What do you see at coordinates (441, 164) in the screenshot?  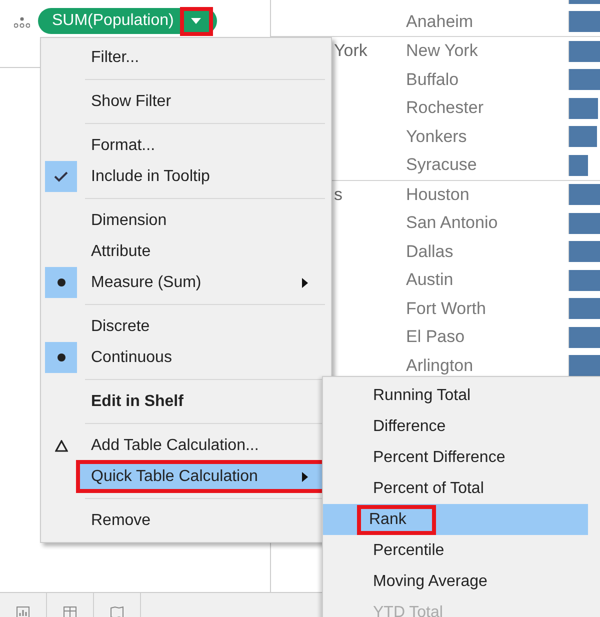 I see `city-label: Syracuse` at bounding box center [441, 164].